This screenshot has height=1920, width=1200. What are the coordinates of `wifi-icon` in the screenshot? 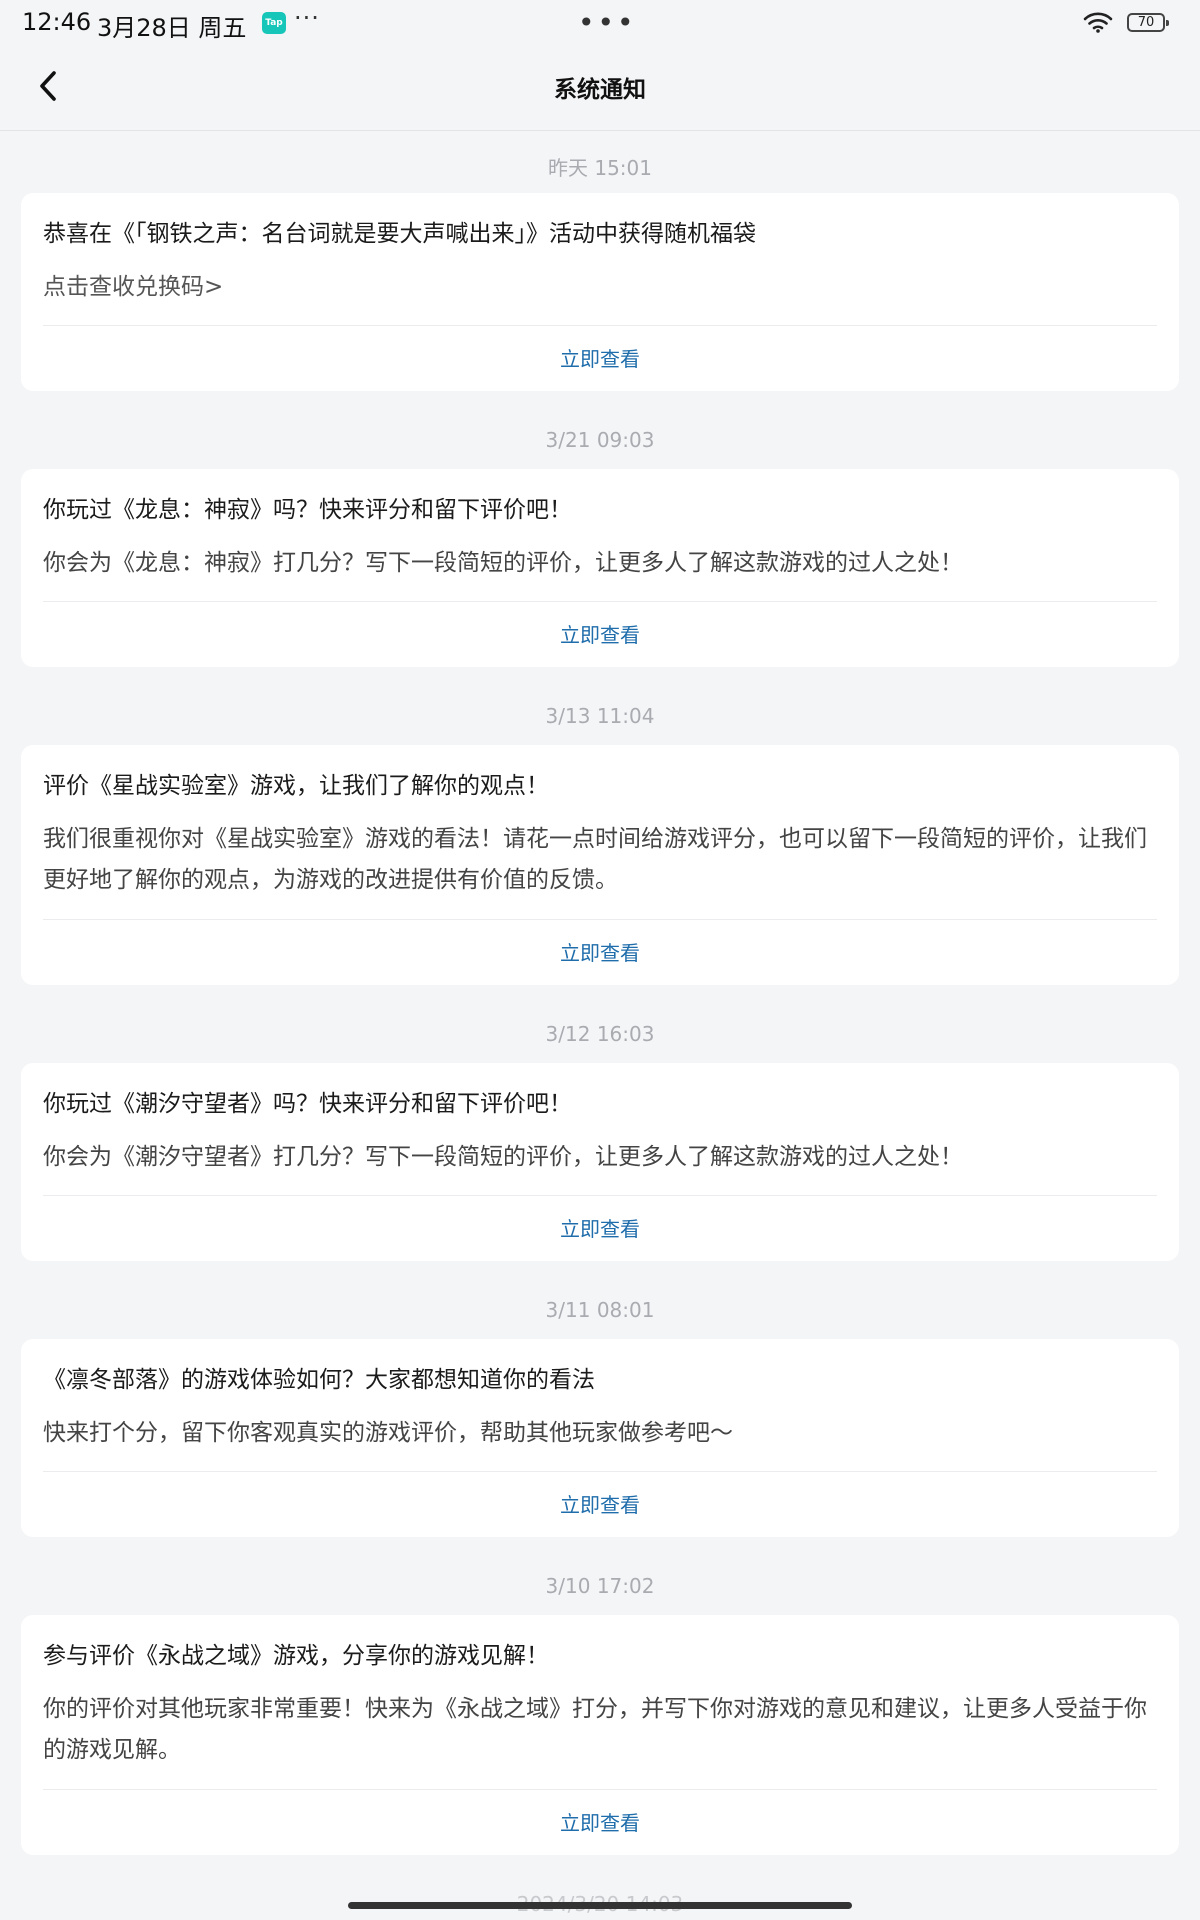 It's located at (1098, 24).